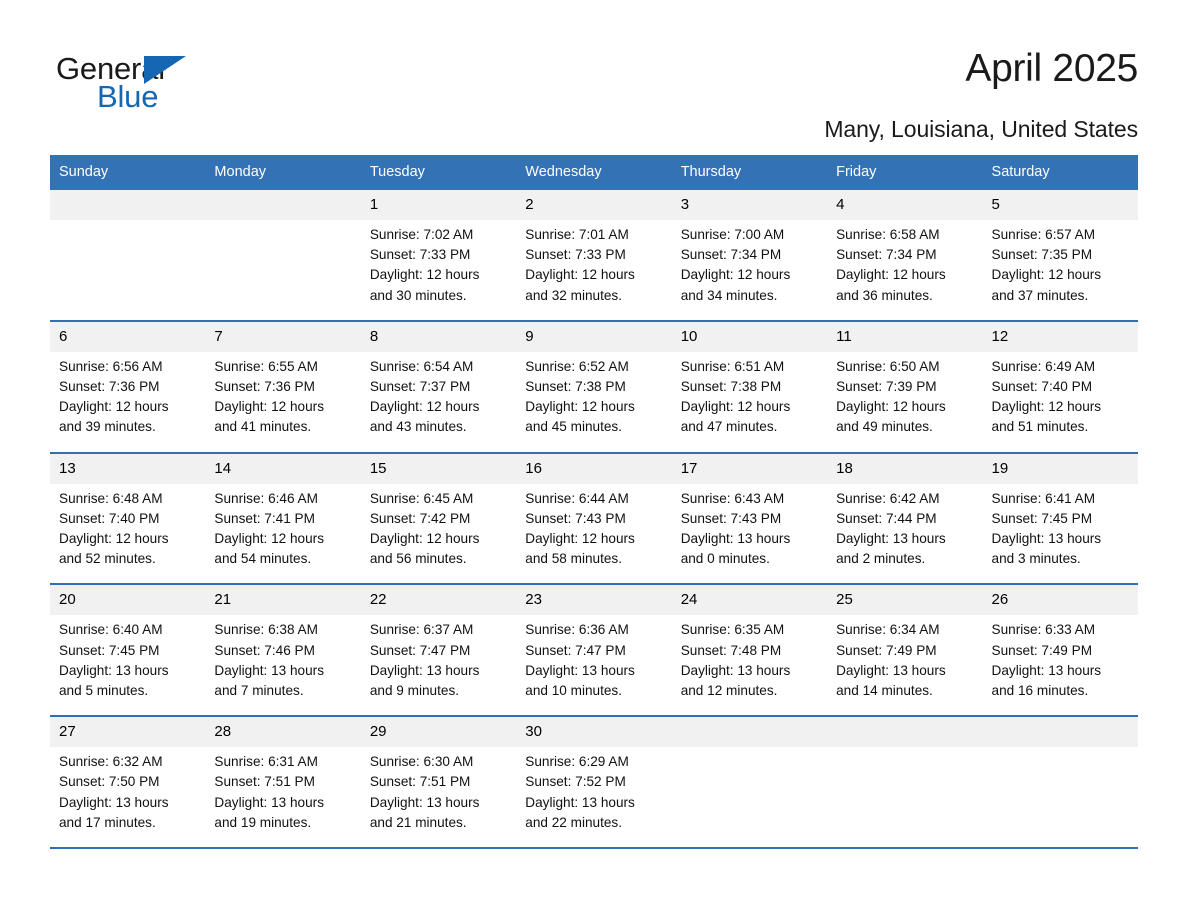 The width and height of the screenshot is (1188, 918). I want to click on day-number-cell: 28, so click(283, 731).